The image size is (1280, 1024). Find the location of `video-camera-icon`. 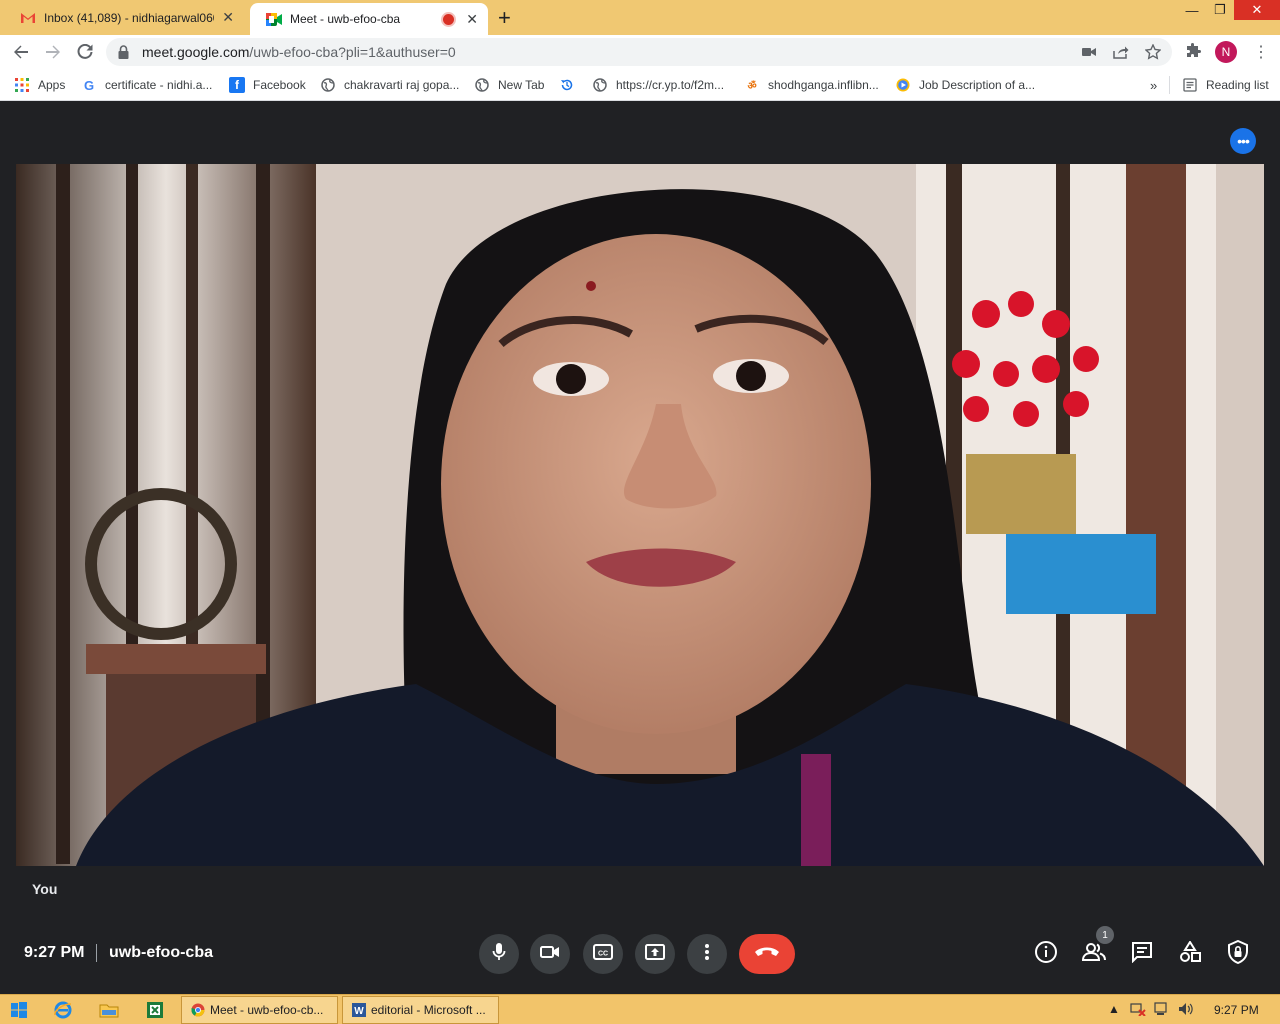

video-camera-icon is located at coordinates (550, 954).